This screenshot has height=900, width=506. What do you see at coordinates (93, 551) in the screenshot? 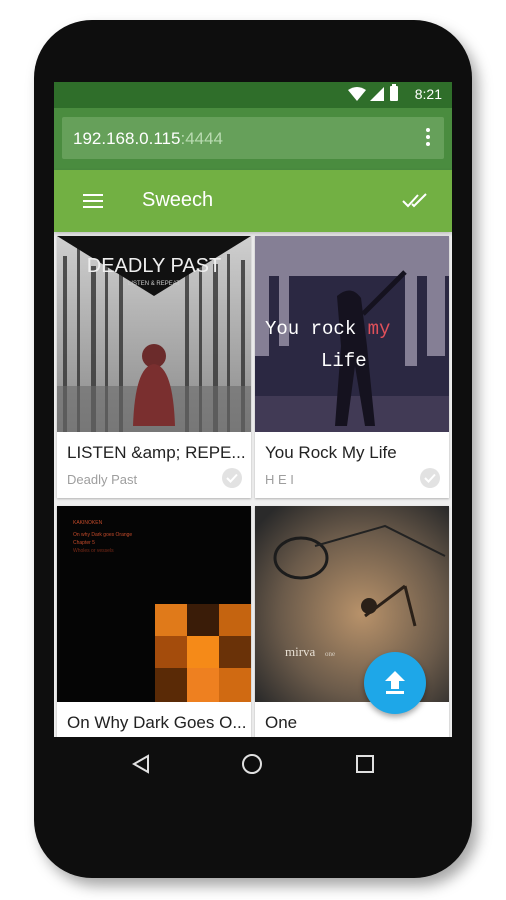
I see `art-line: Wholes or vessels` at bounding box center [93, 551].